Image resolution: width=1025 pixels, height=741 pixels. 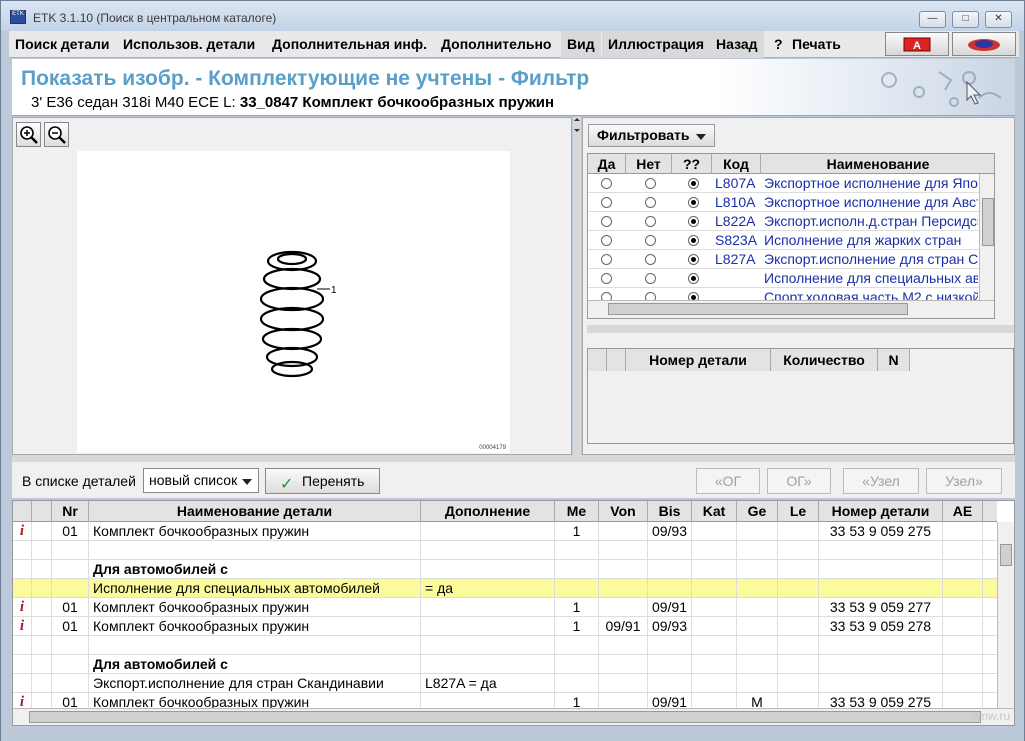 I want to click on col-n: N, so click(x=894, y=360).